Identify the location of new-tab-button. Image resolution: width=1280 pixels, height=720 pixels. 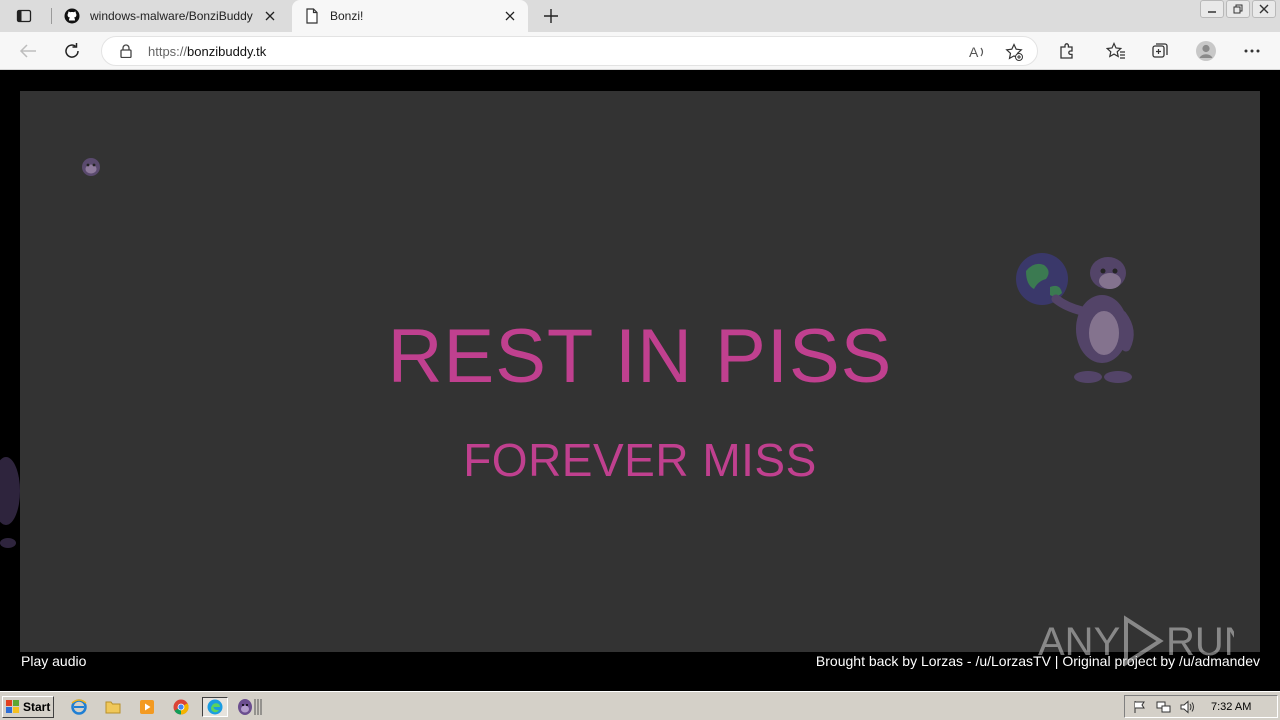
(551, 16).